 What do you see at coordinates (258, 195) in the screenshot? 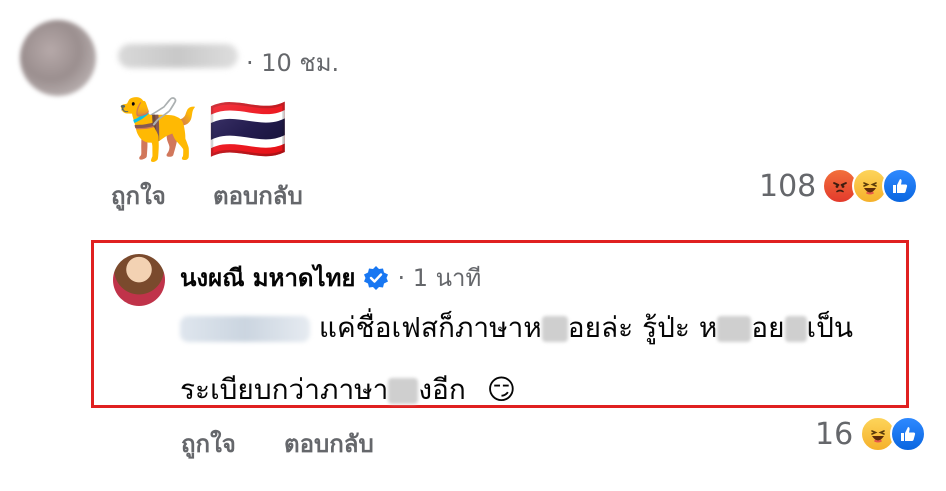
I see `reply-button: ตอบกลับ` at bounding box center [258, 195].